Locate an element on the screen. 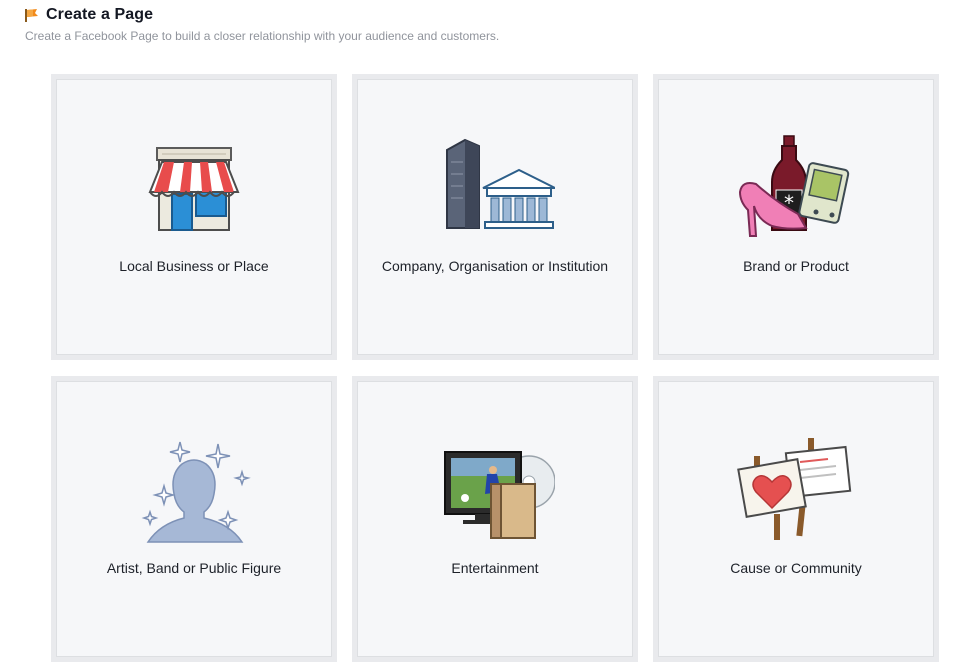 This screenshot has height=667, width=979. page-title: Create a Page is located at coordinates (100, 14).